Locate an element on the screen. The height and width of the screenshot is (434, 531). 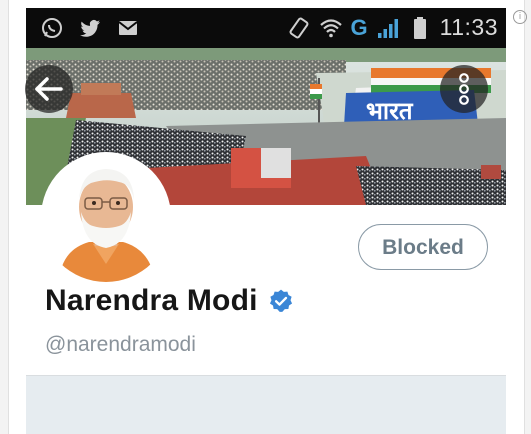
clock: 11:33 is located at coordinates (468, 27).